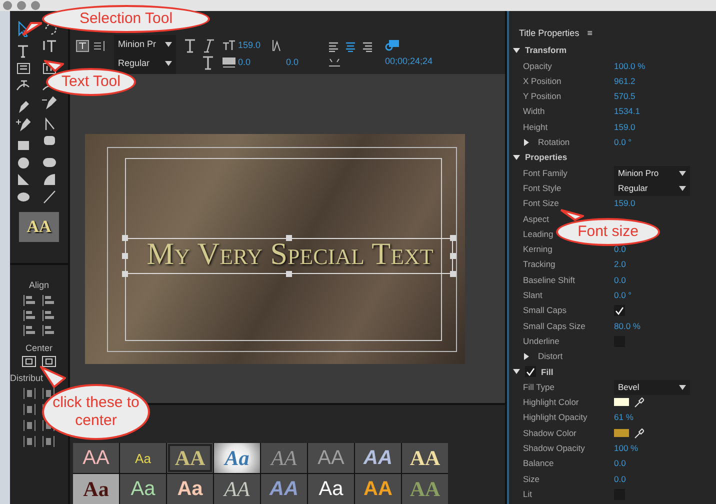 The width and height of the screenshot is (716, 504). I want to click on property-value: 80.0 %, so click(627, 326).